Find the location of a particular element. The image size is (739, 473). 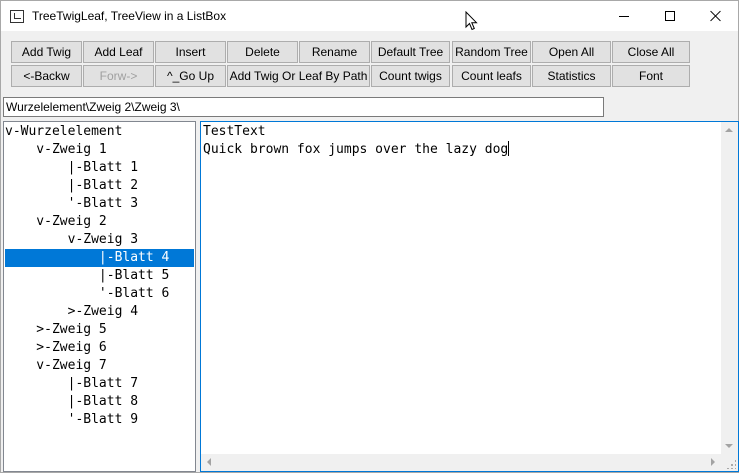

resize-grip-icon is located at coordinates (731, 464).